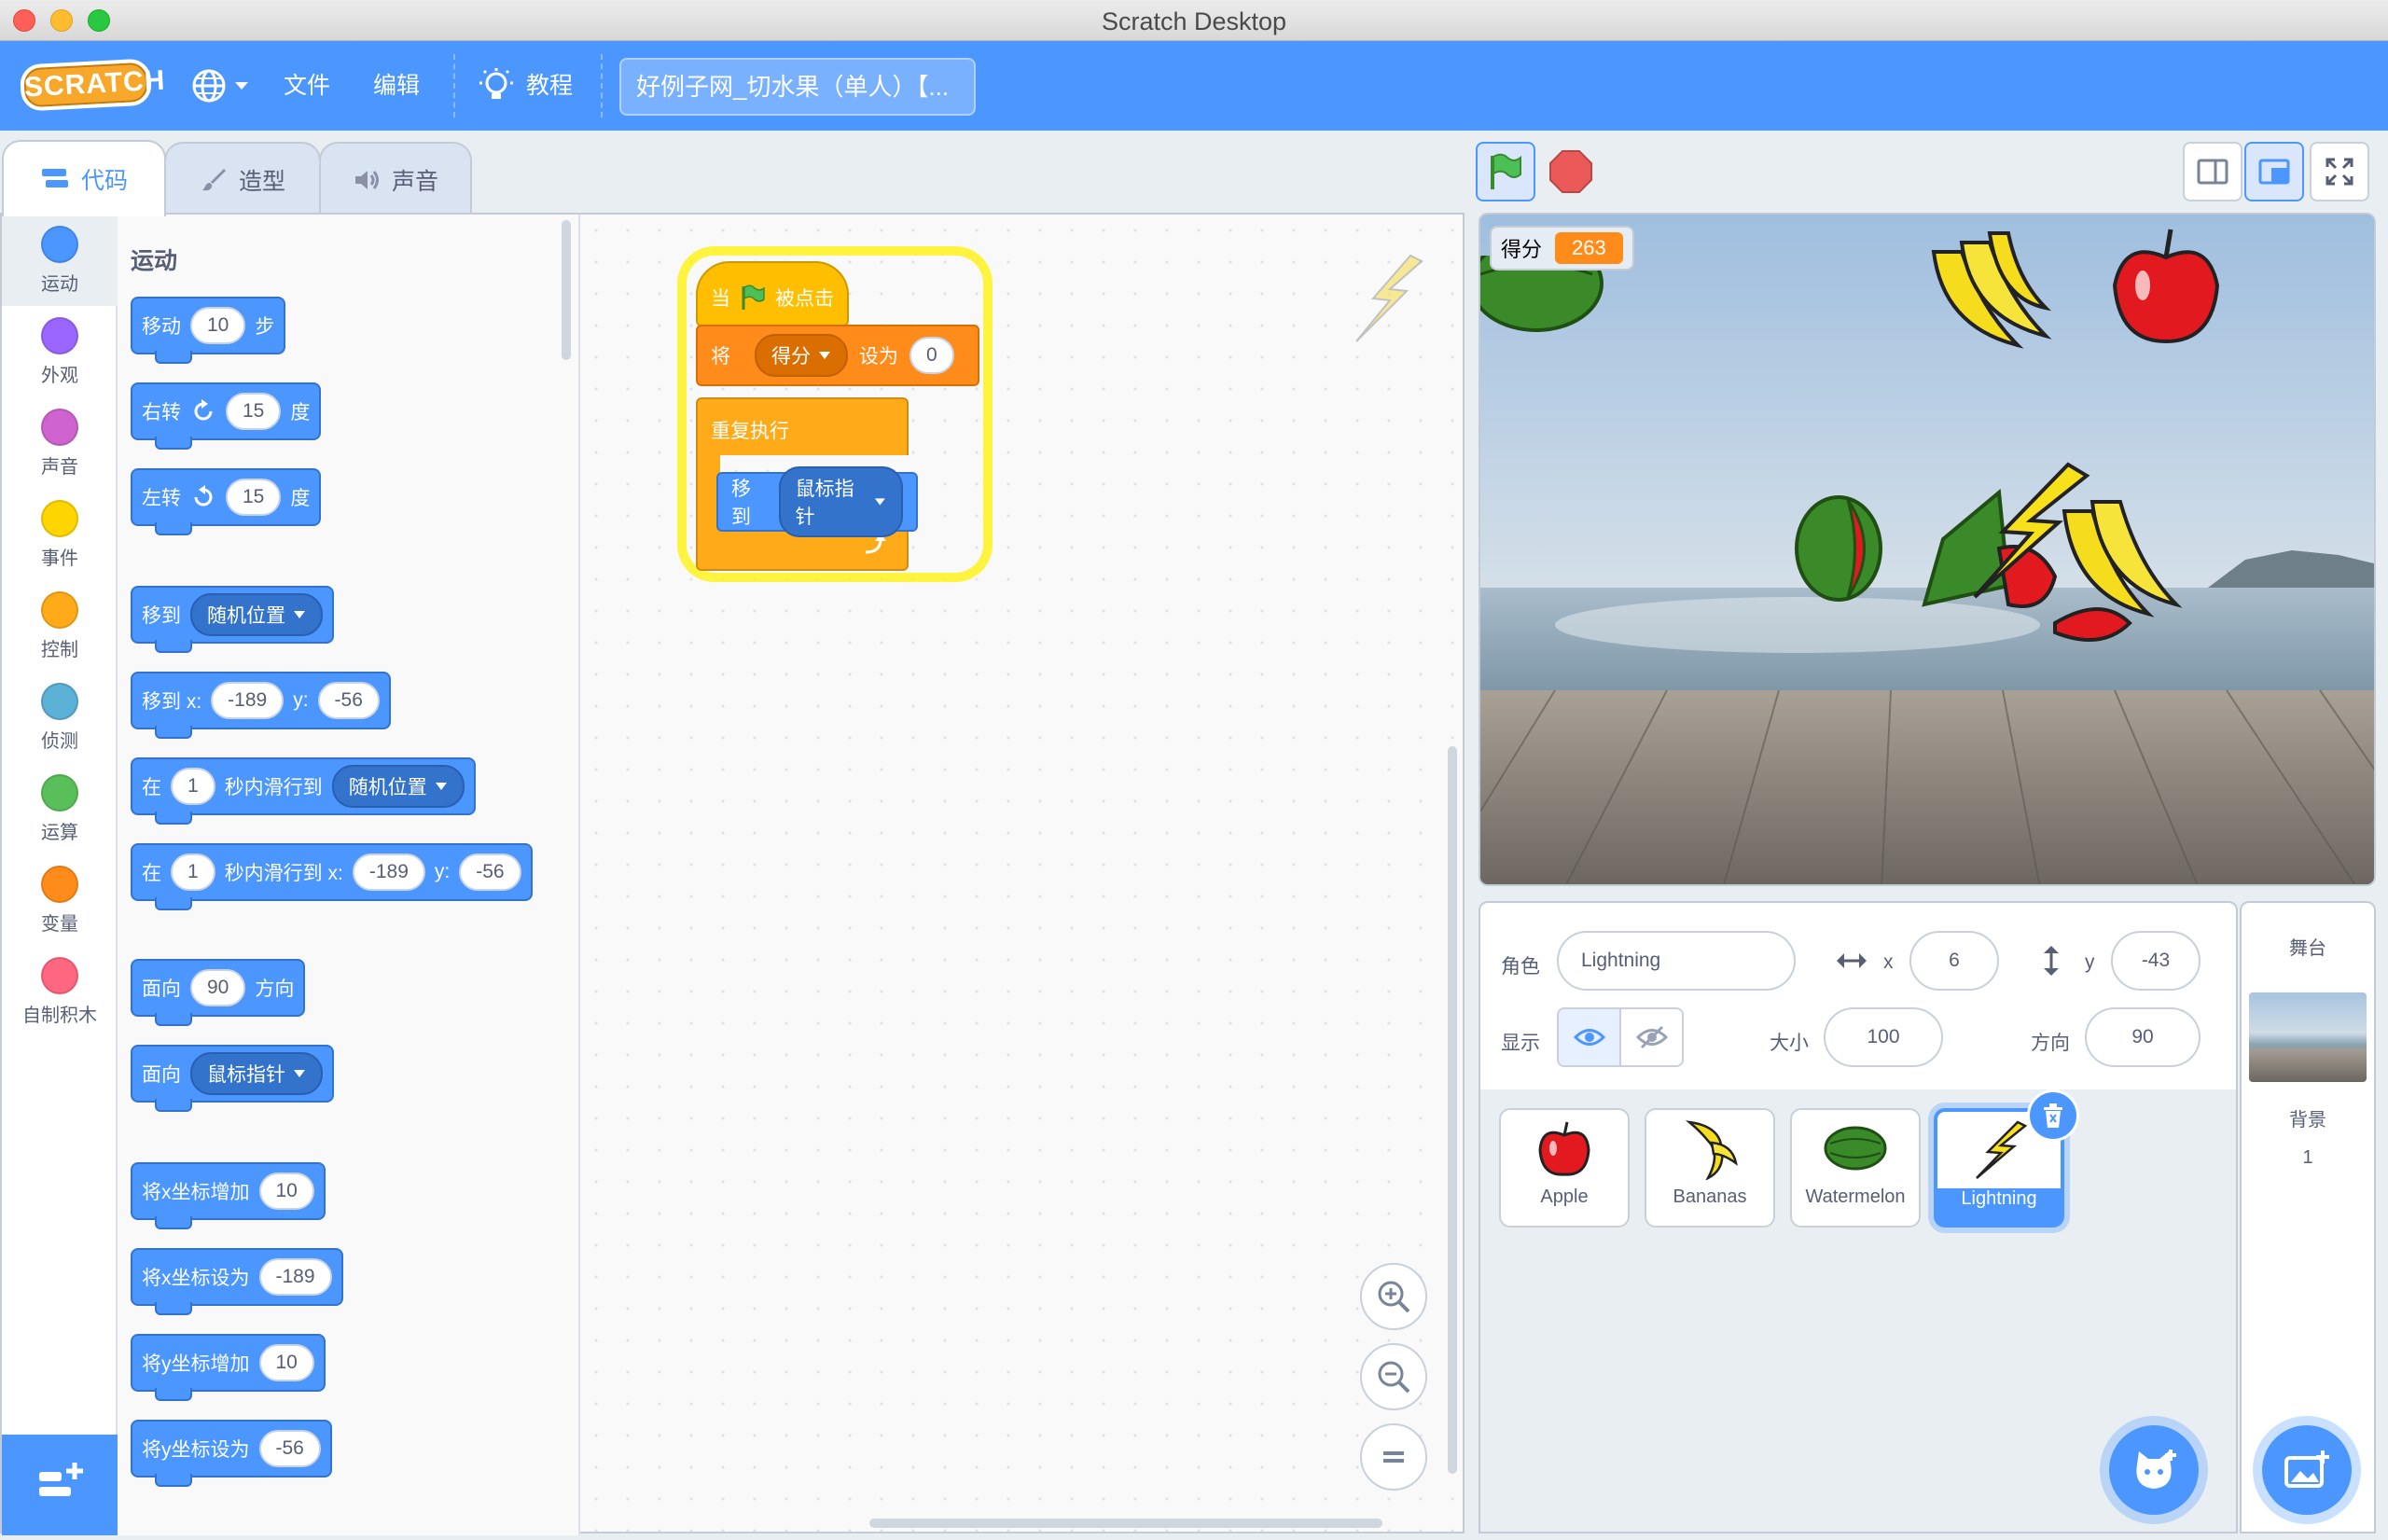 This screenshot has height=1540, width=2388. I want to click on eye-slash-icon, so click(1651, 1037).